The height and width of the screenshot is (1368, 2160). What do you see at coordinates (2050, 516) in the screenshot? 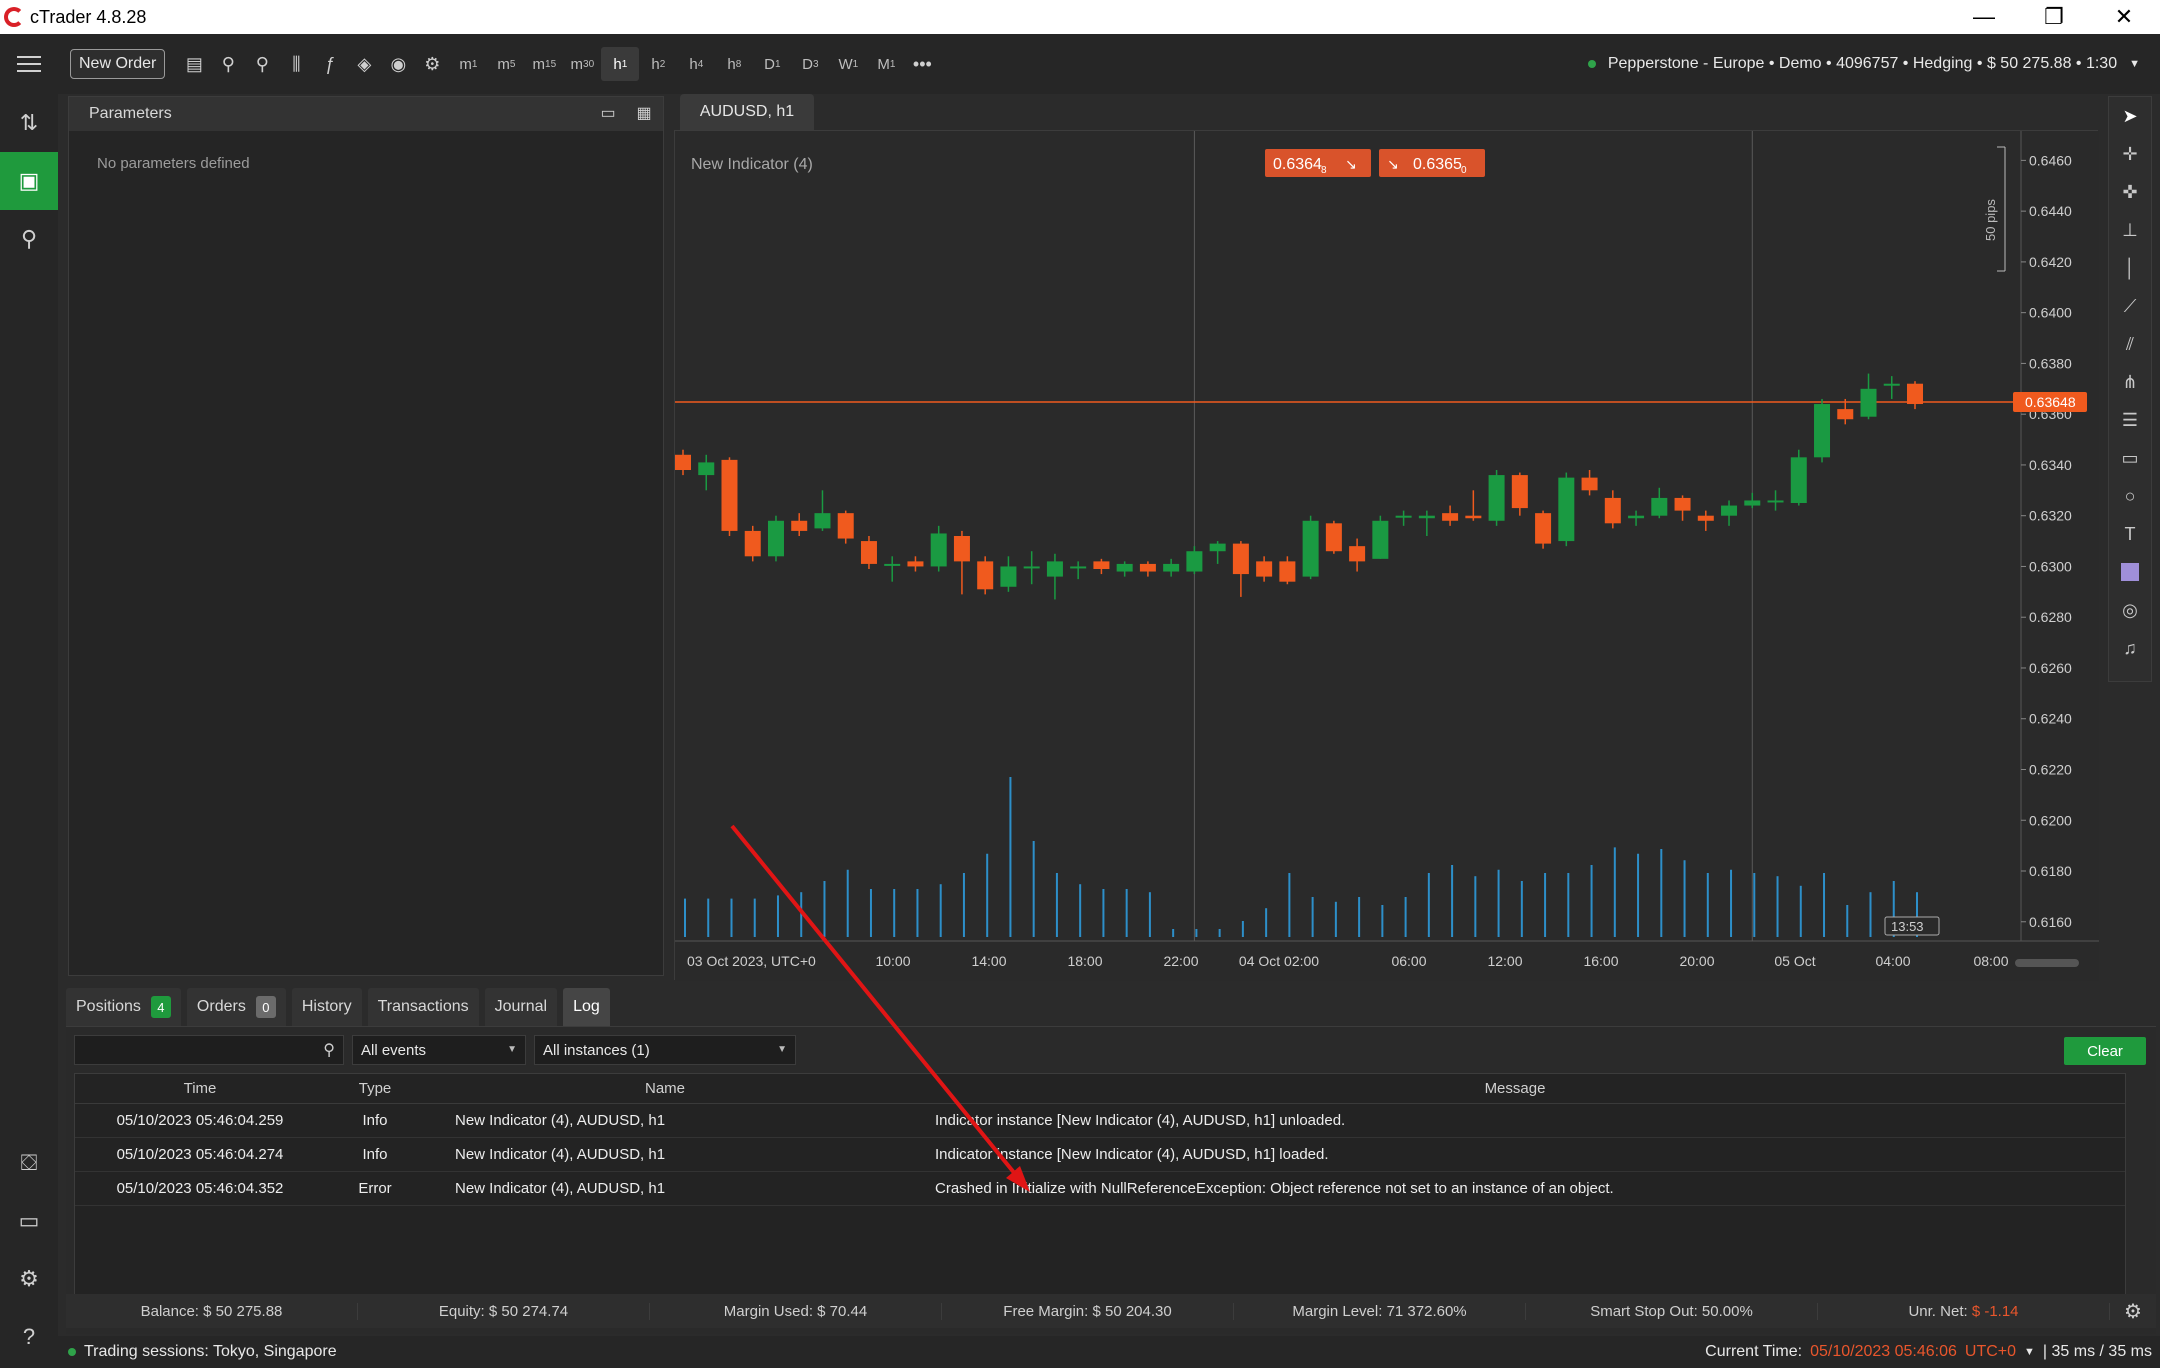
I see `y-tick-label: 0.6320` at bounding box center [2050, 516].